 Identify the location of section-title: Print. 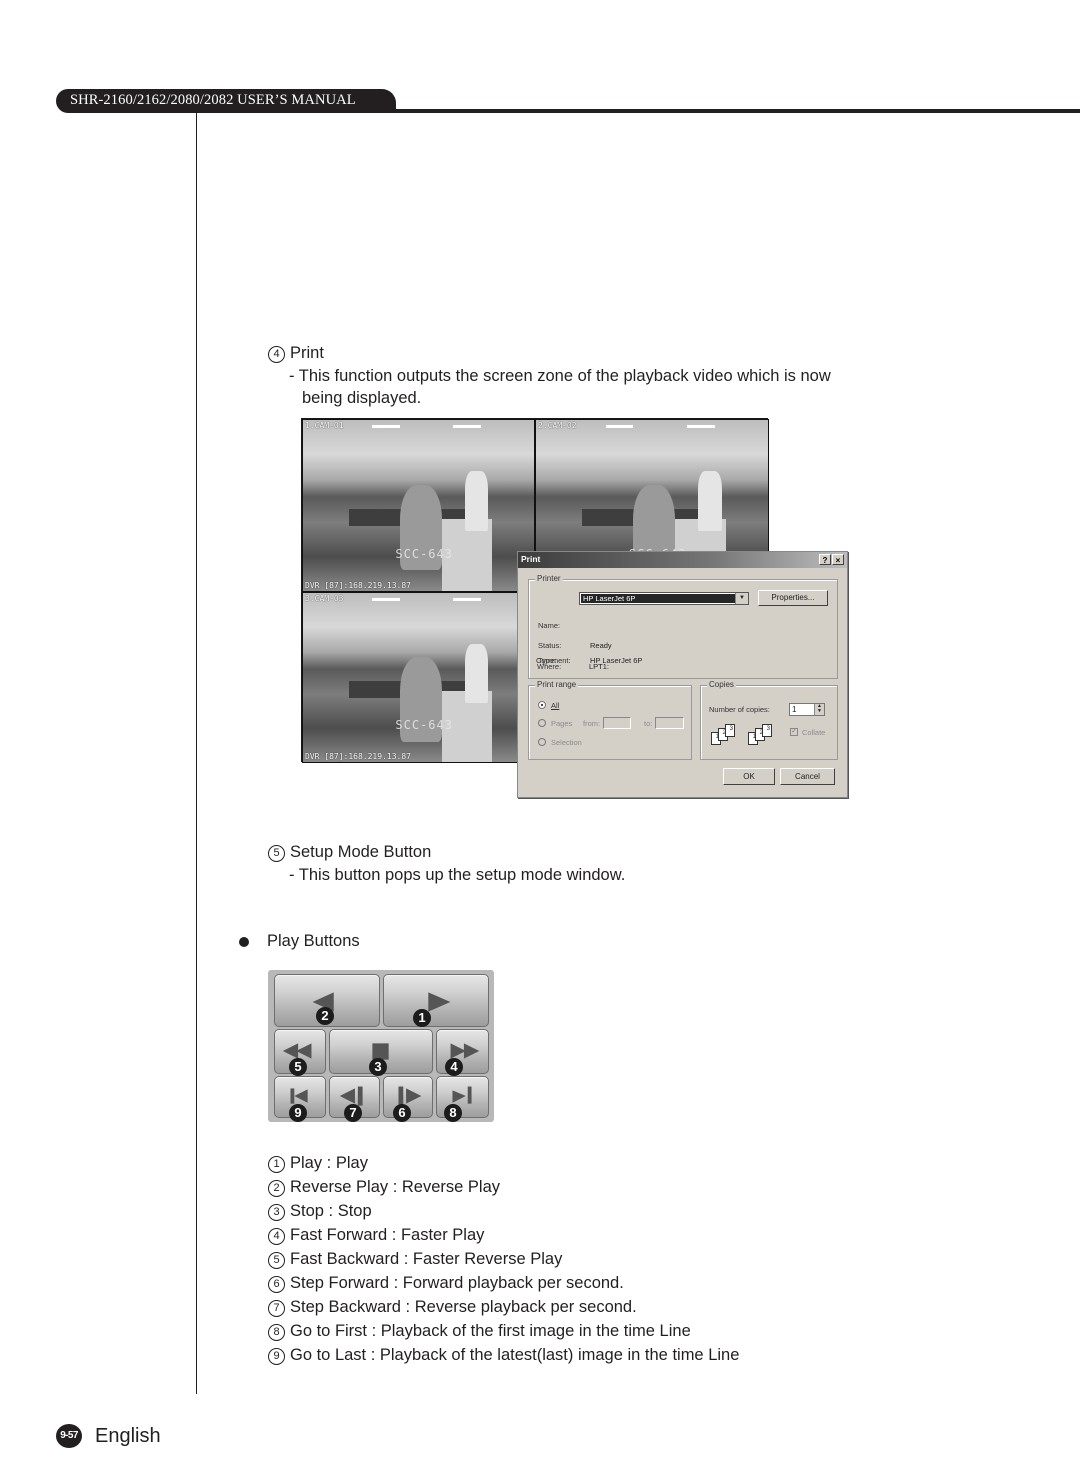
(307, 353).